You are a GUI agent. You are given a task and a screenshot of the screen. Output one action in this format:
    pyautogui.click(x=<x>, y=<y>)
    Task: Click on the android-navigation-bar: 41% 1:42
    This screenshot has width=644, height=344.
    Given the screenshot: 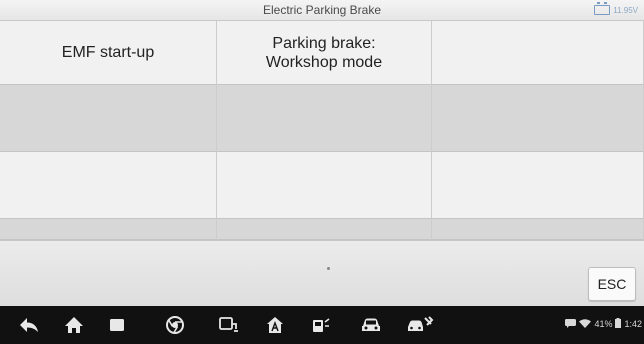 What is the action you would take?
    pyautogui.click(x=322, y=325)
    